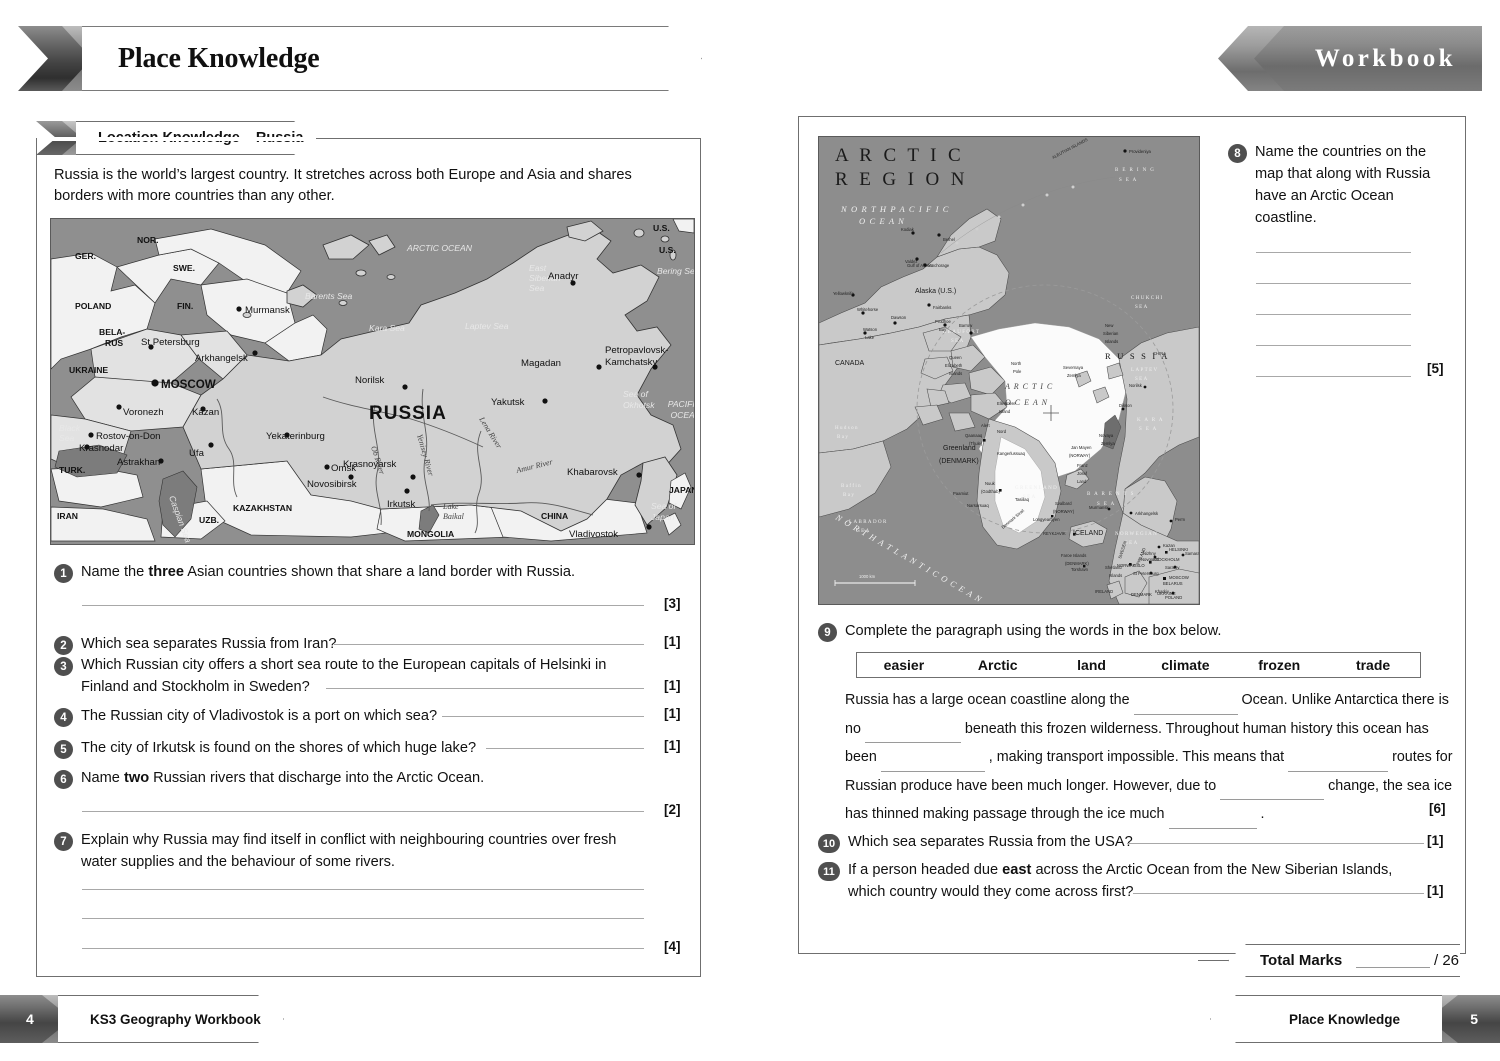  I want to click on marks-2: [1], so click(672, 641).